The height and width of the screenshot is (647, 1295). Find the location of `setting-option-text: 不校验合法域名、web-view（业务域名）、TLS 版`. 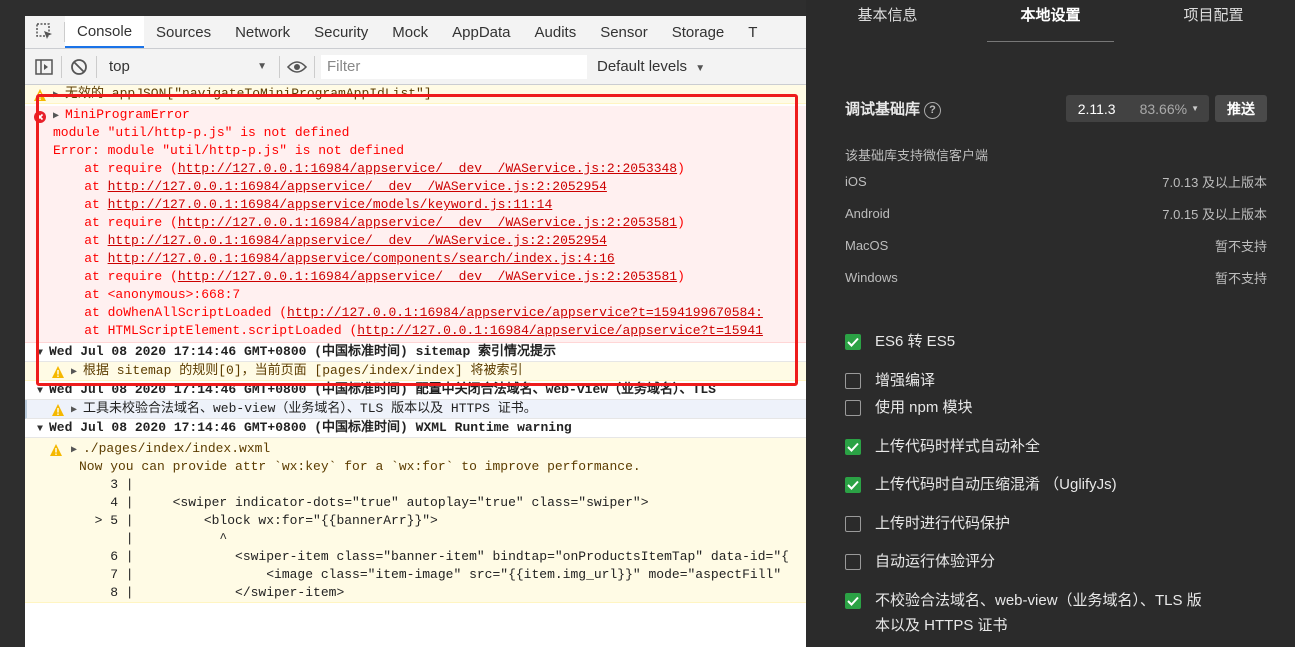

setting-option-text: 不校验合法域名、web-view（业务域名）、TLS 版 is located at coordinates (1038, 600).